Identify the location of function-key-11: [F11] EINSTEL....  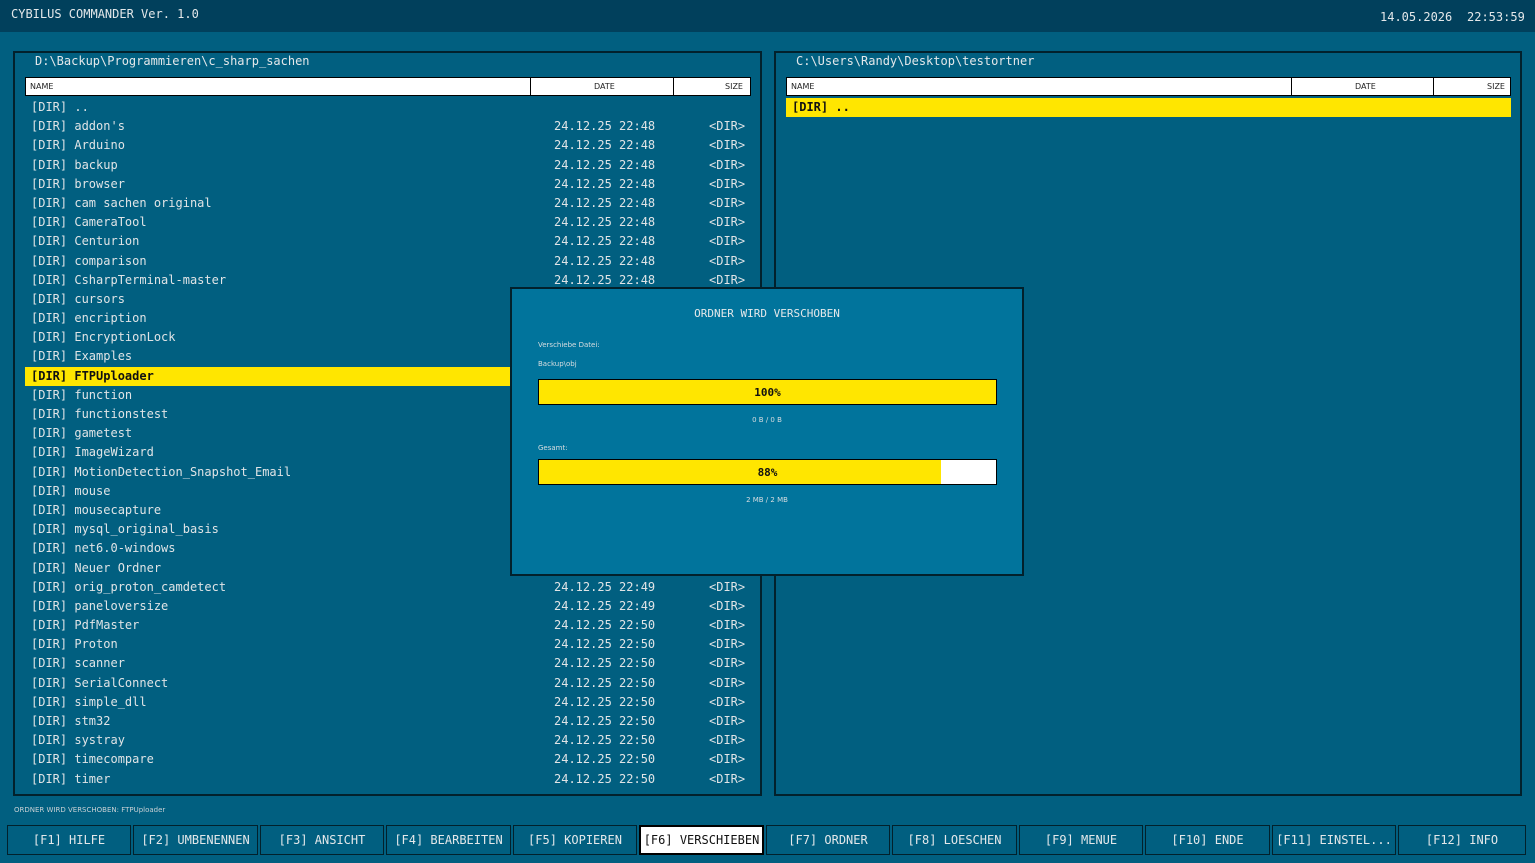
(1334, 840).